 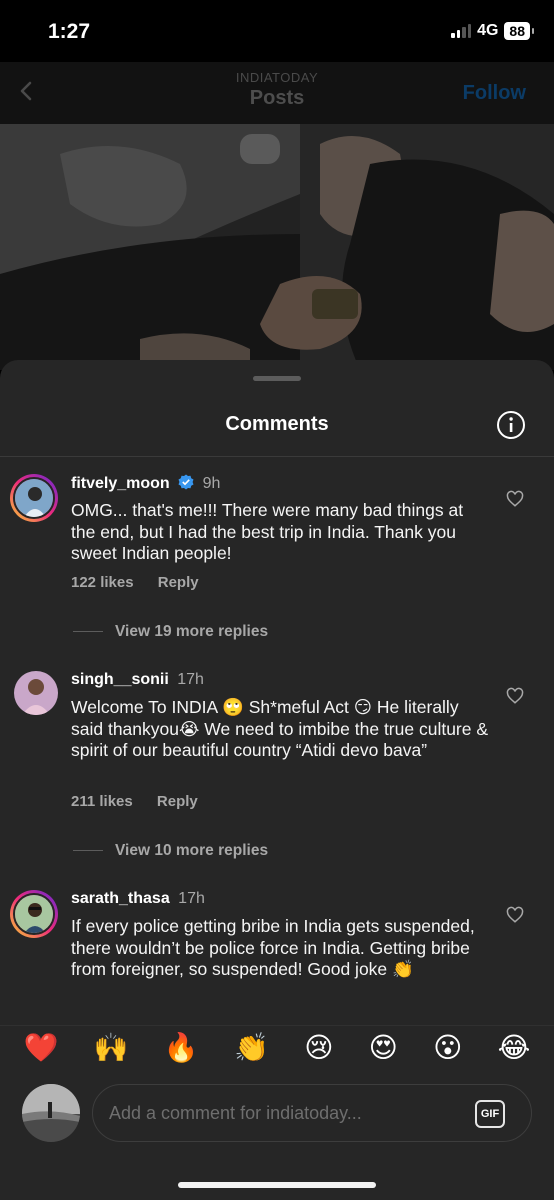 What do you see at coordinates (277, 1185) in the screenshot?
I see `home-indicator` at bounding box center [277, 1185].